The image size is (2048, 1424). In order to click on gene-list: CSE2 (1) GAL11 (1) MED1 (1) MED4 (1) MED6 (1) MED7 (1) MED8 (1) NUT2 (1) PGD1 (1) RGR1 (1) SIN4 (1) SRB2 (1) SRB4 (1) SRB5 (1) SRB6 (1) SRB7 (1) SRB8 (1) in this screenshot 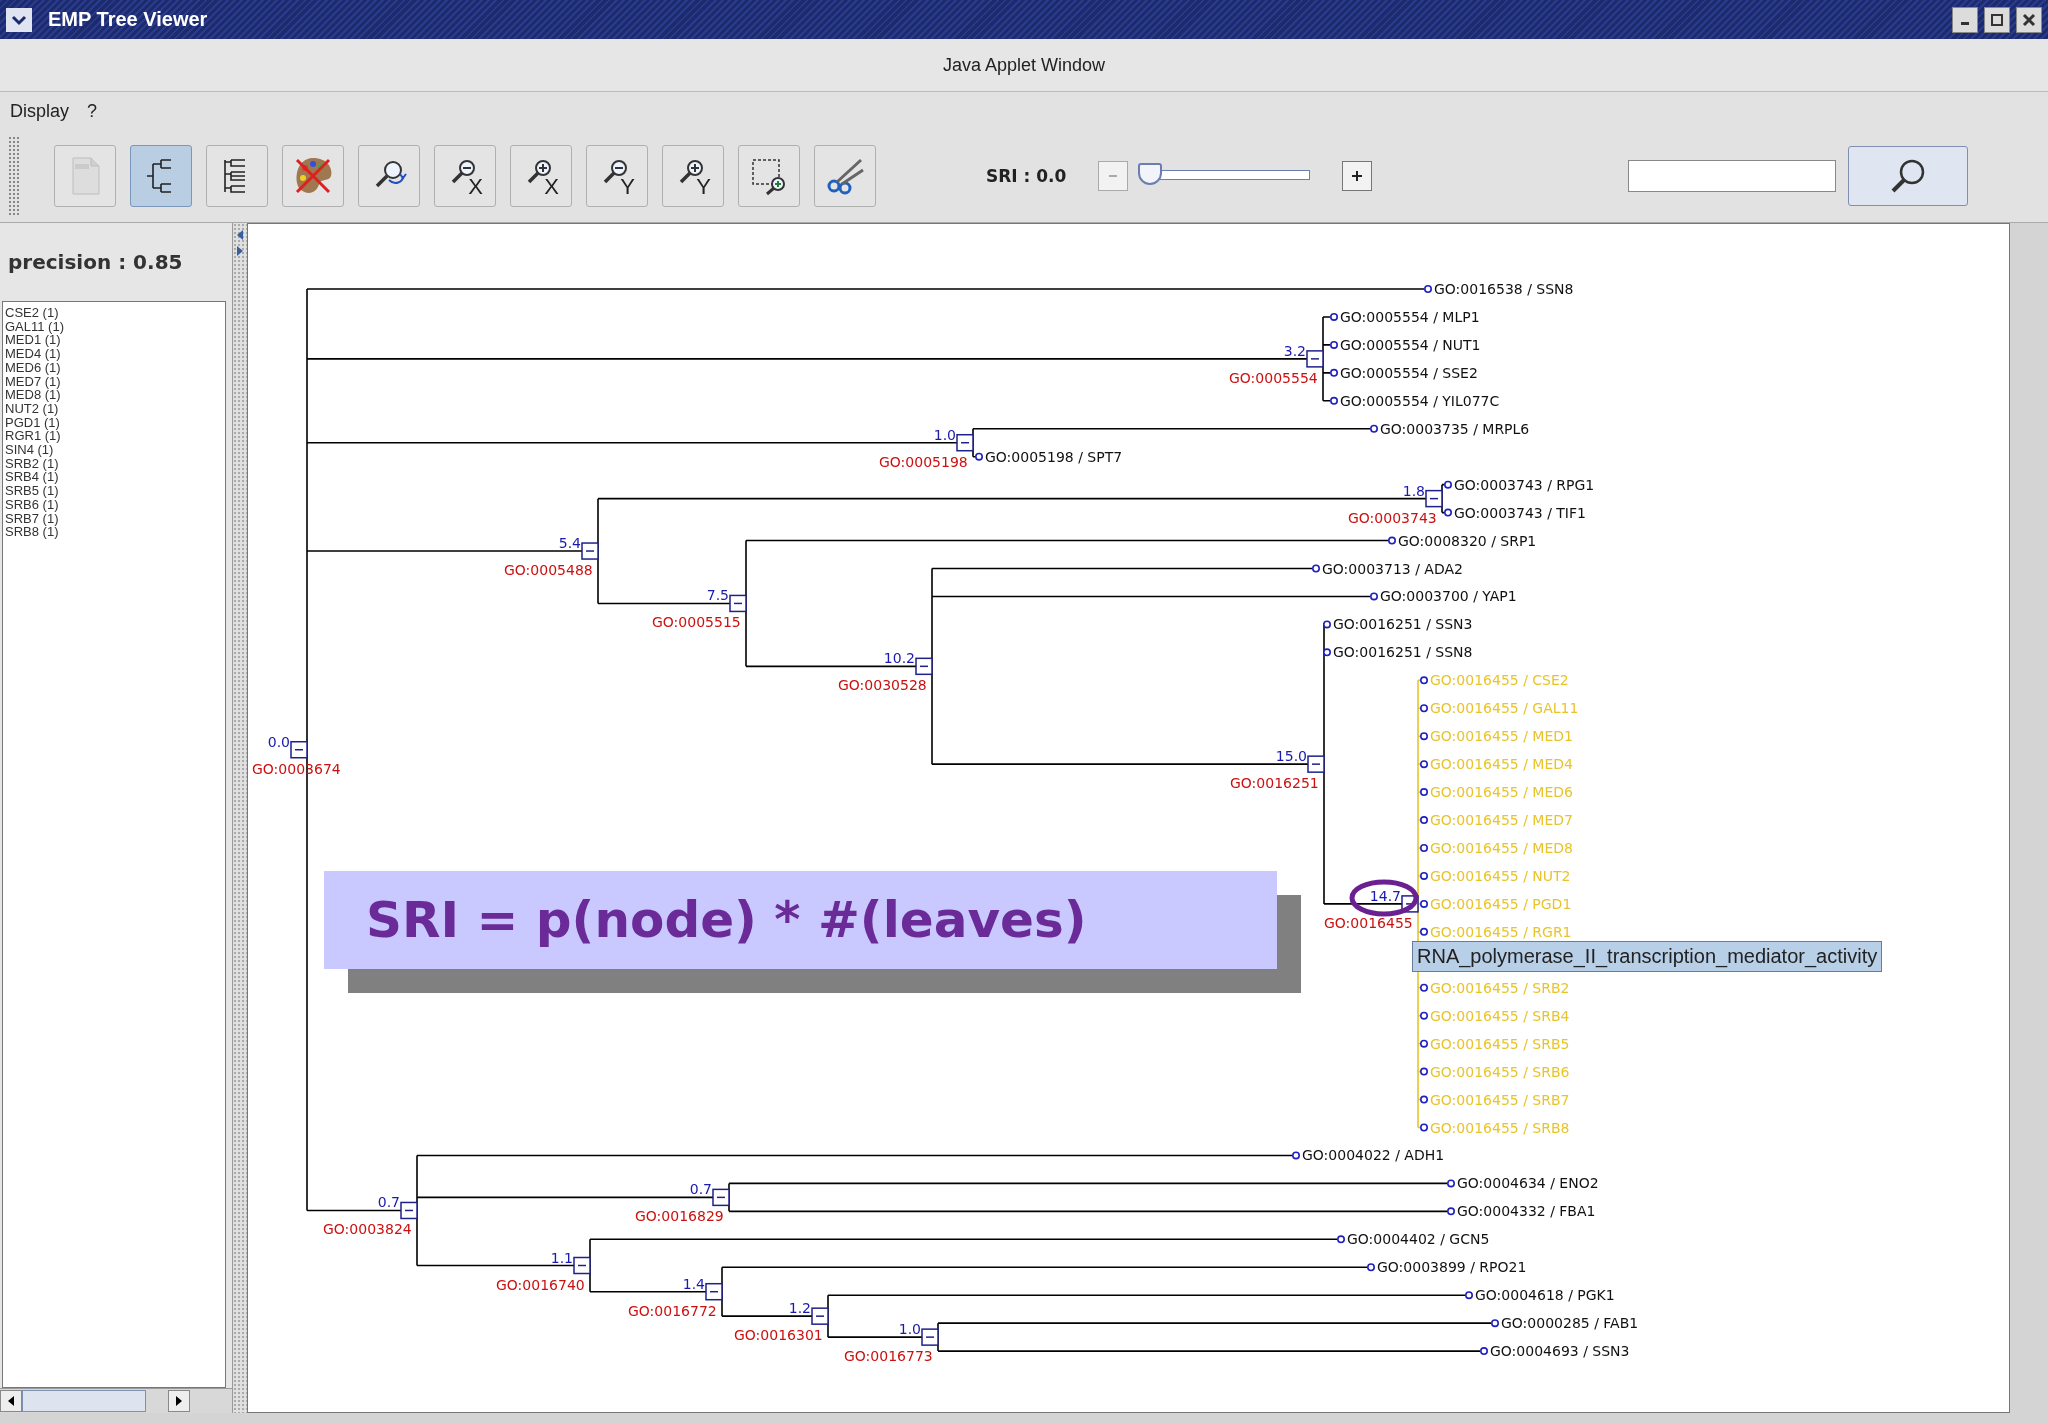, I will do `click(114, 844)`.